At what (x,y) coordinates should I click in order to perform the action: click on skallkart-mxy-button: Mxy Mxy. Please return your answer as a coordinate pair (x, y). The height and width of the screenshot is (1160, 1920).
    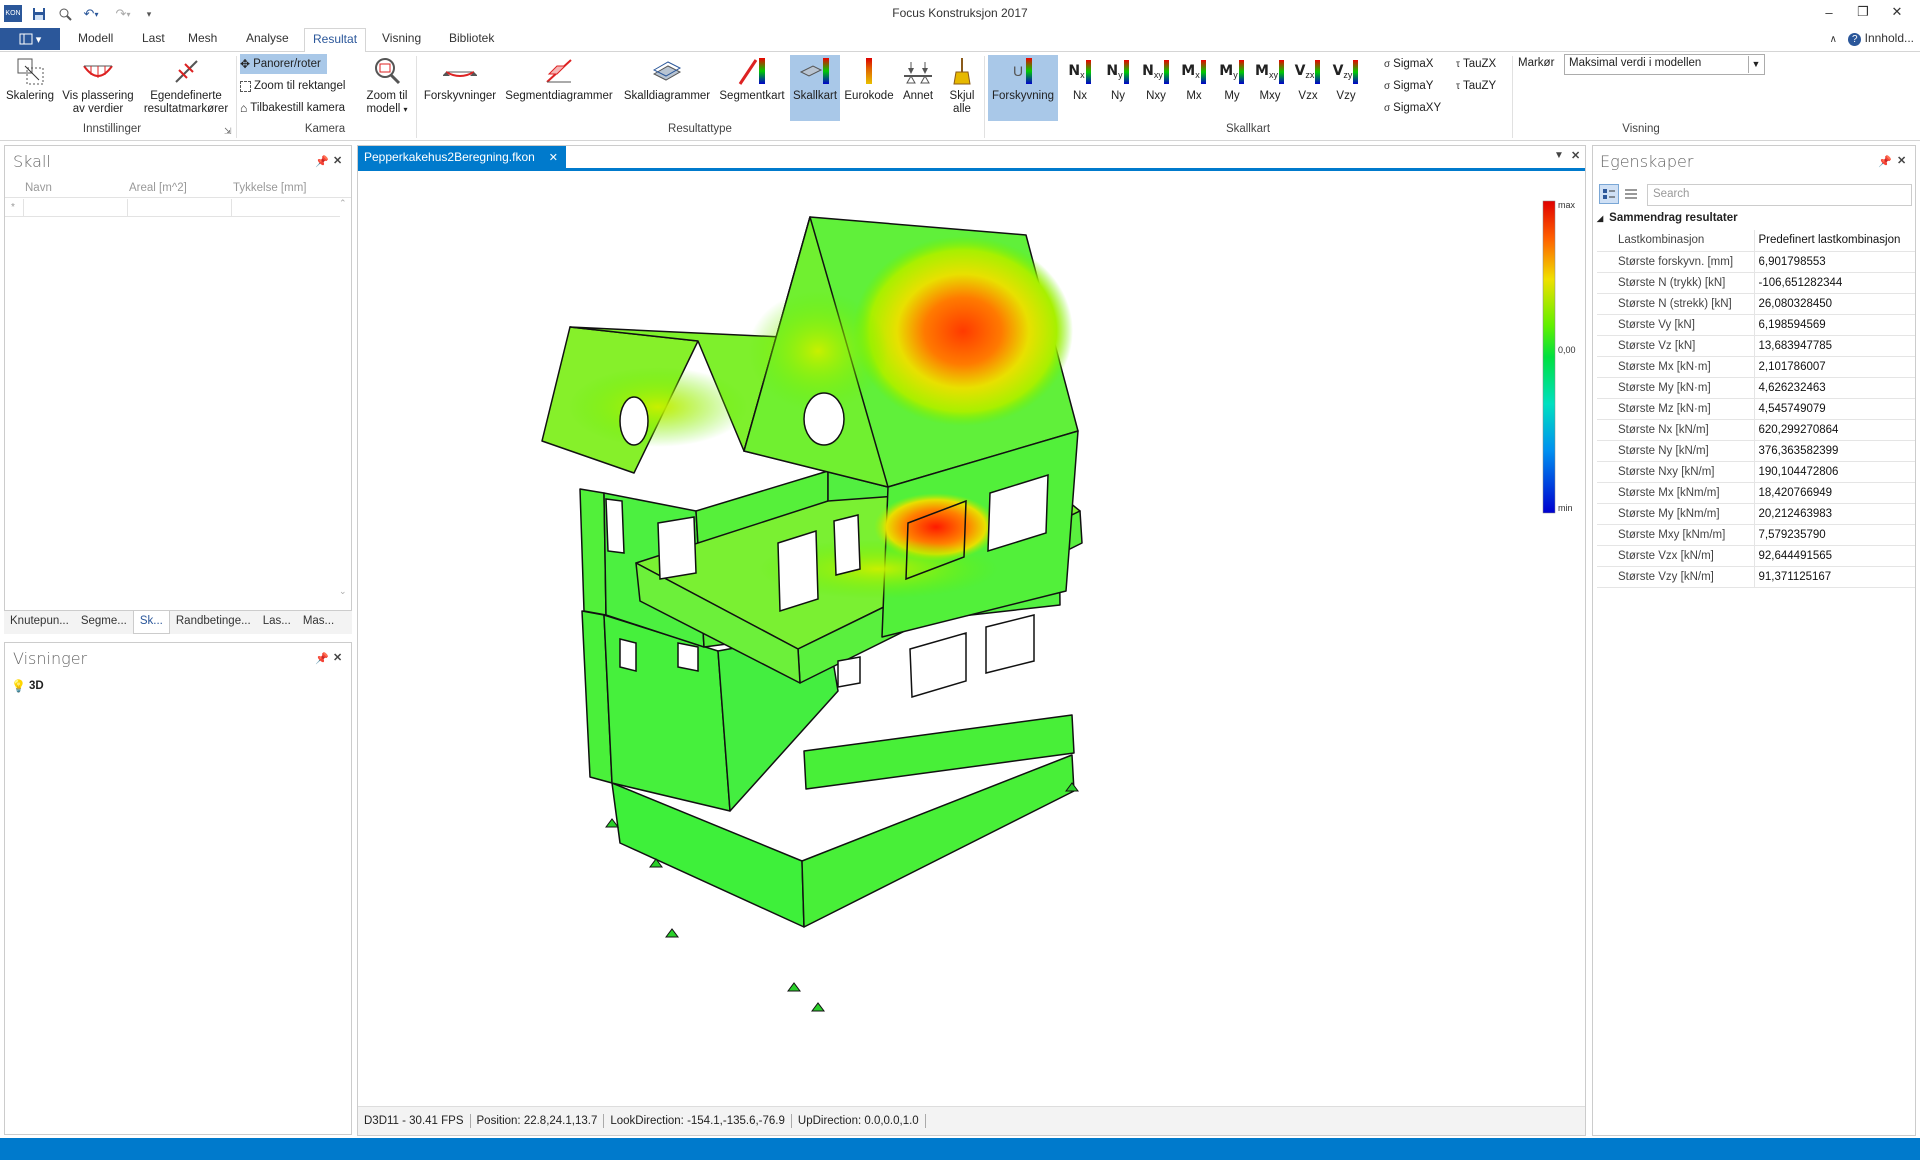
    Looking at the image, I should click on (1270, 88).